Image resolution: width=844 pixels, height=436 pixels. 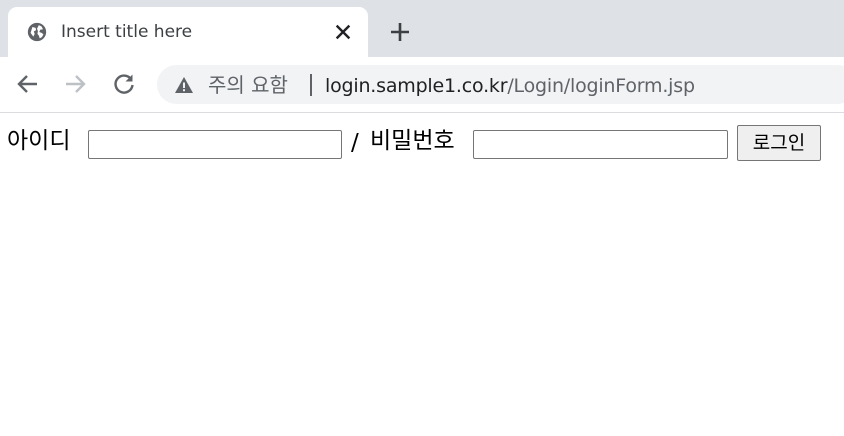 I want to click on url-text: login.sample1.co.kr/Login/loginForm.jsp, so click(x=510, y=86).